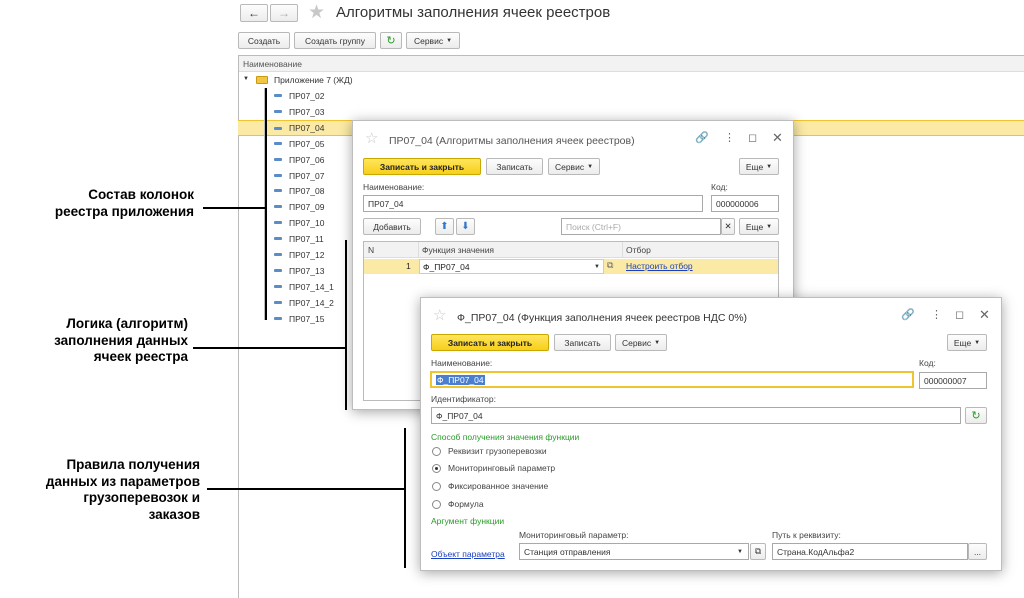  I want to click on argument-section-label: Аргумент функции, so click(468, 521).